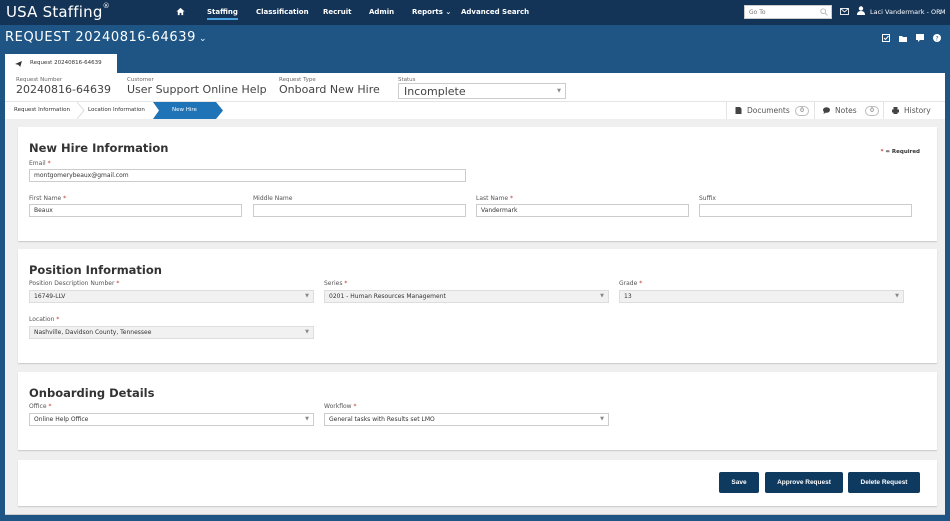  I want to click on step-new-hire: New Hire, so click(184, 110).